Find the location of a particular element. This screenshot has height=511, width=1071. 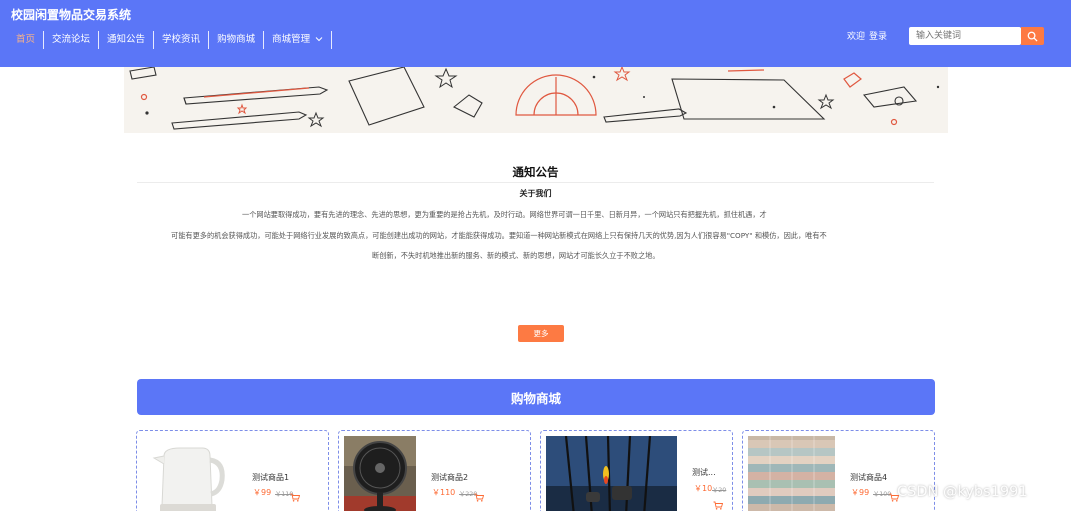

nav-item-notice: 通知公告 is located at coordinates (127, 40).